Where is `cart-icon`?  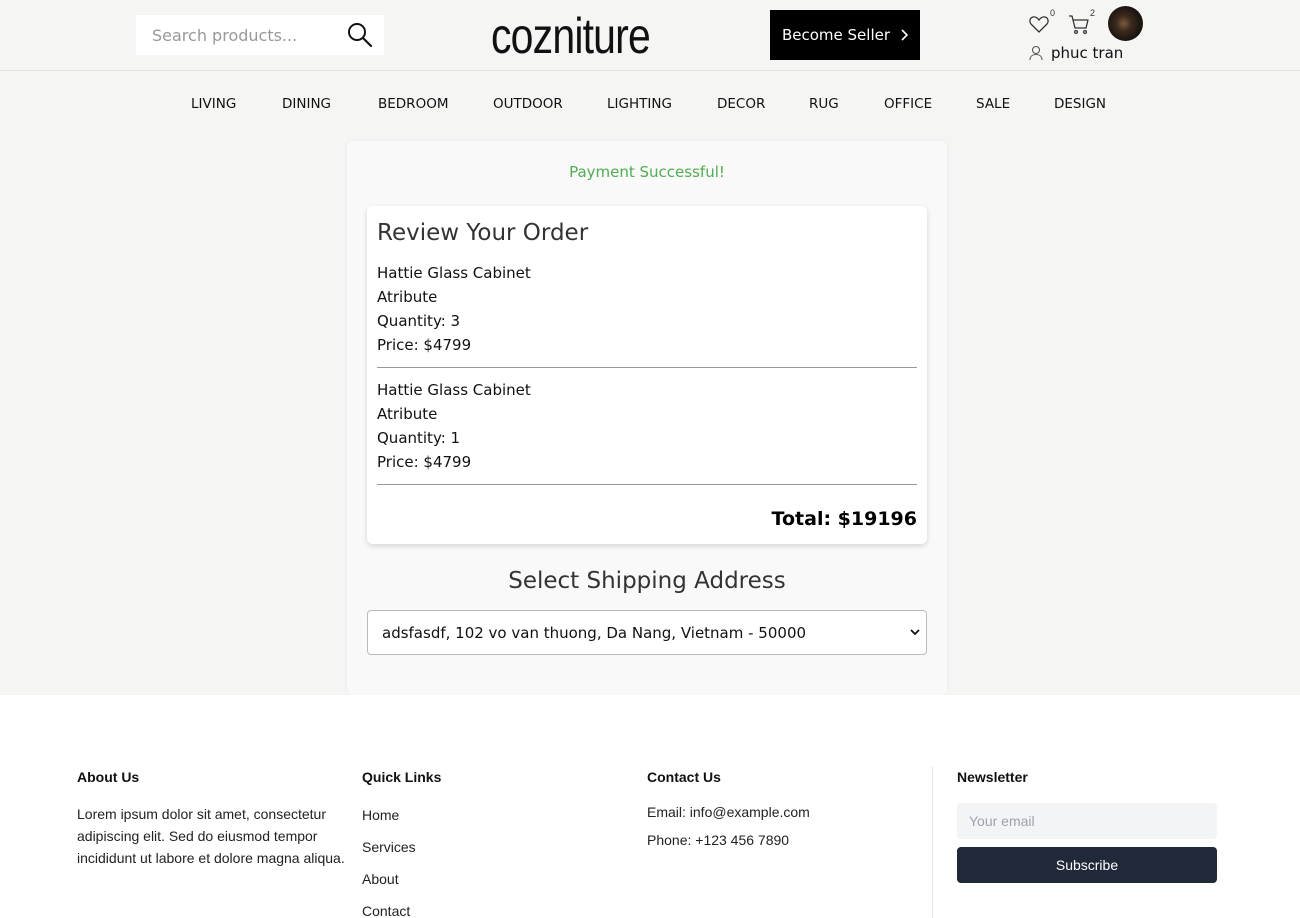
cart-icon is located at coordinates (1079, 25).